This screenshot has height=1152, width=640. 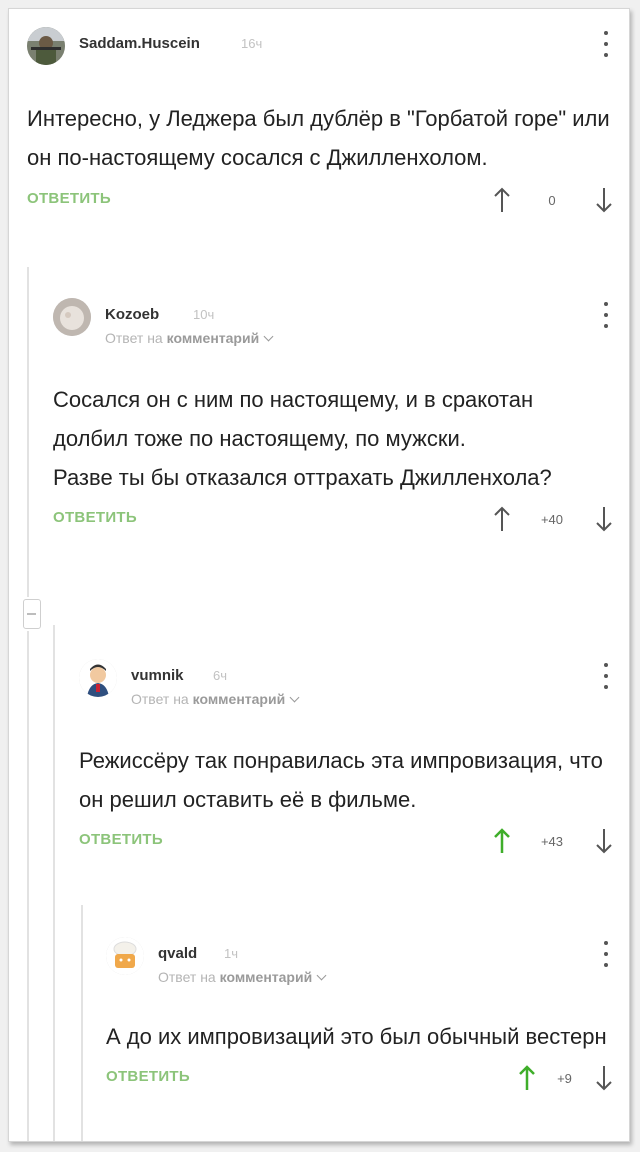 I want to click on author-name: Saddam.Huscein, so click(x=139, y=43).